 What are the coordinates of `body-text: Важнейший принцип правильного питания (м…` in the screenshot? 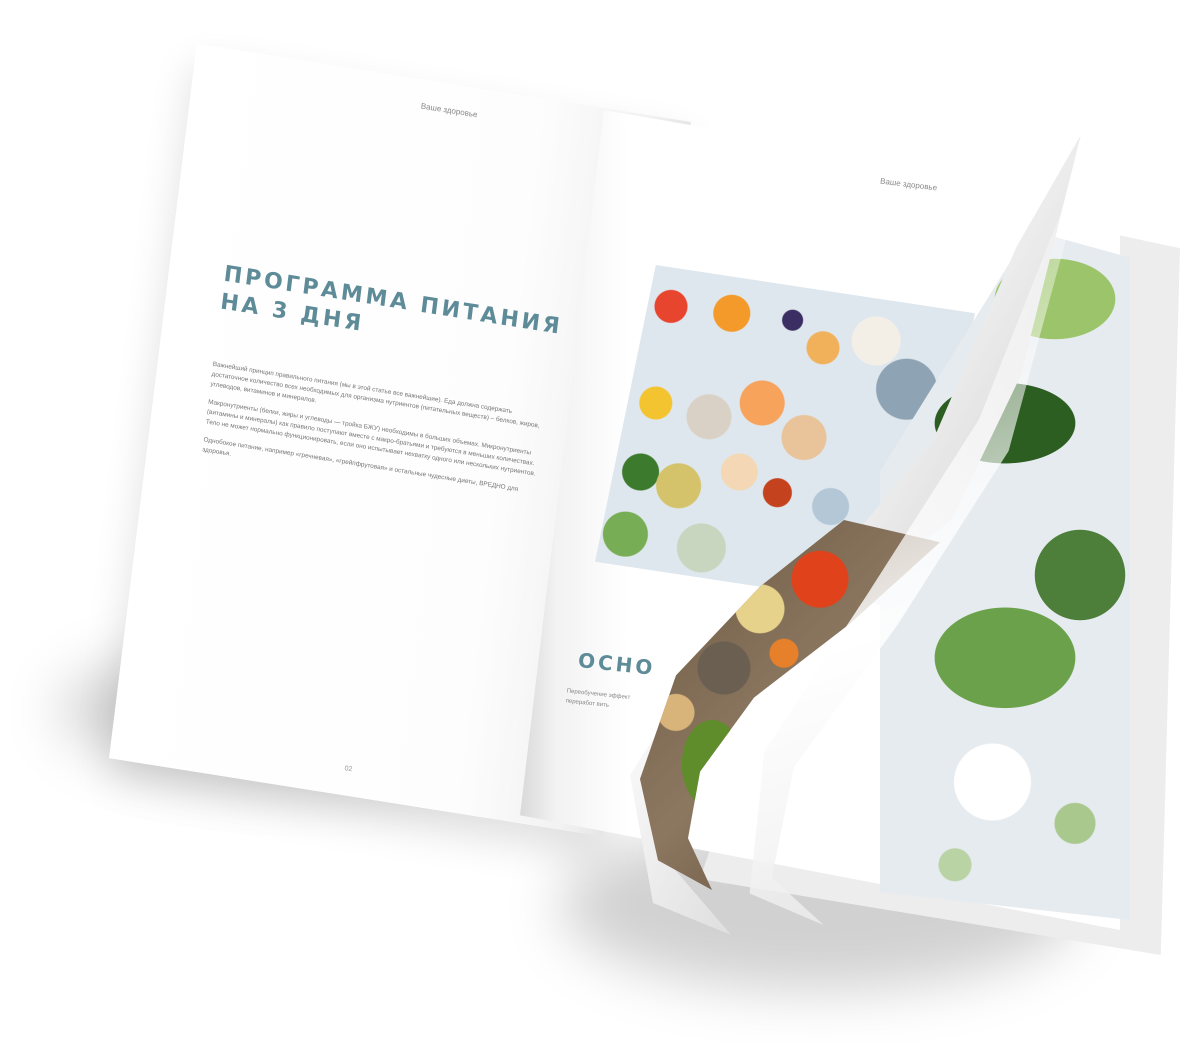 It's located at (375, 438).